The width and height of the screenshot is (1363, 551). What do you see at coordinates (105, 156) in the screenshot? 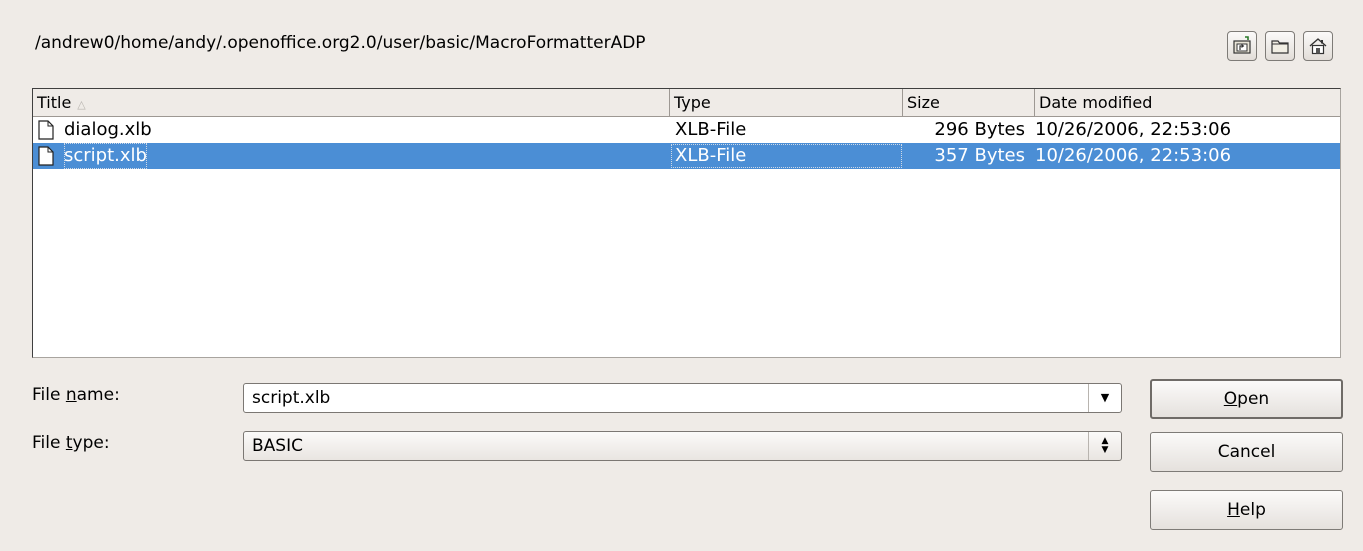
I see `file-name: script.xlb` at bounding box center [105, 156].